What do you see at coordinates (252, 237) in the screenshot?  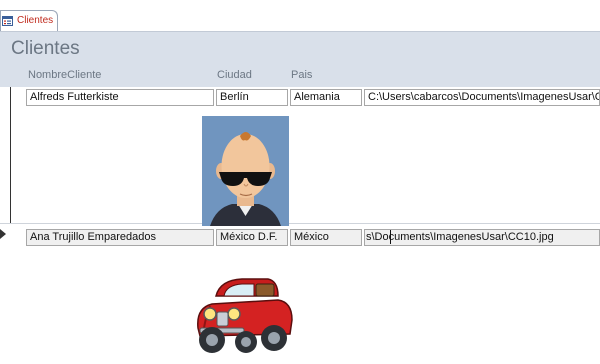 I see `ciudad-field: México D.F.` at bounding box center [252, 237].